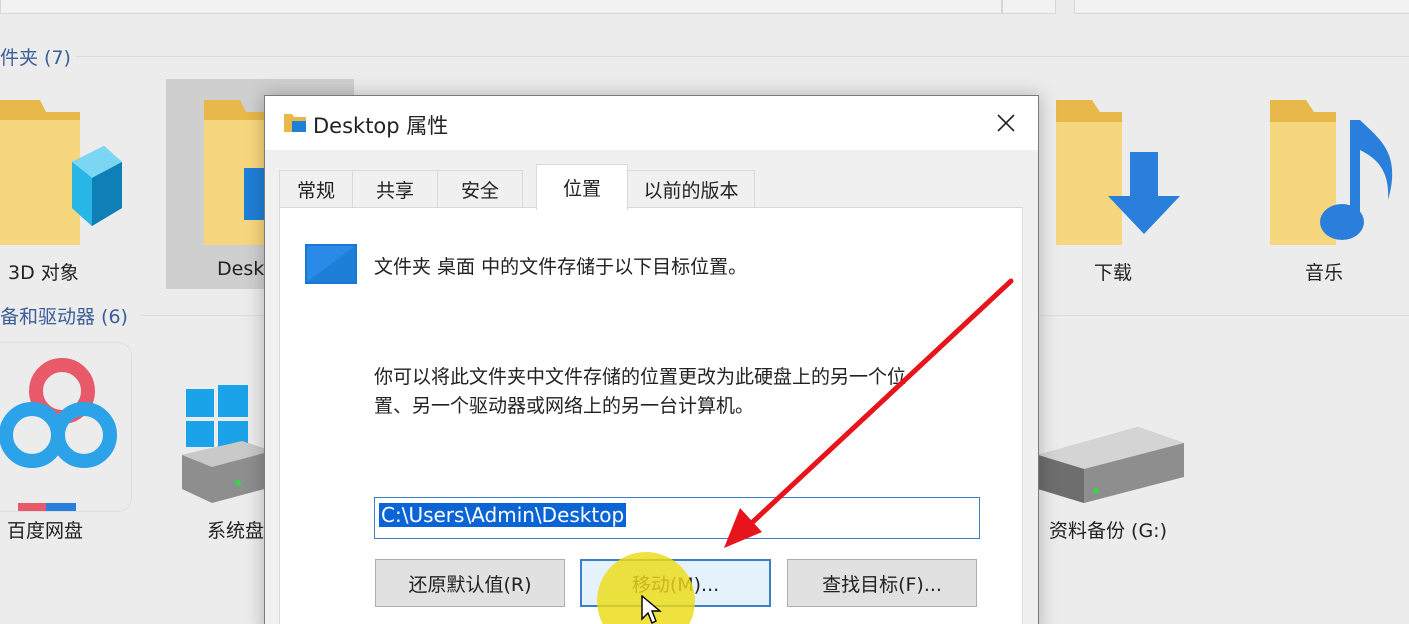 The width and height of the screenshot is (1409, 624). Describe the element at coordinates (651, 123) in the screenshot. I see `dialog-titlebar: Desktop 属性` at that location.